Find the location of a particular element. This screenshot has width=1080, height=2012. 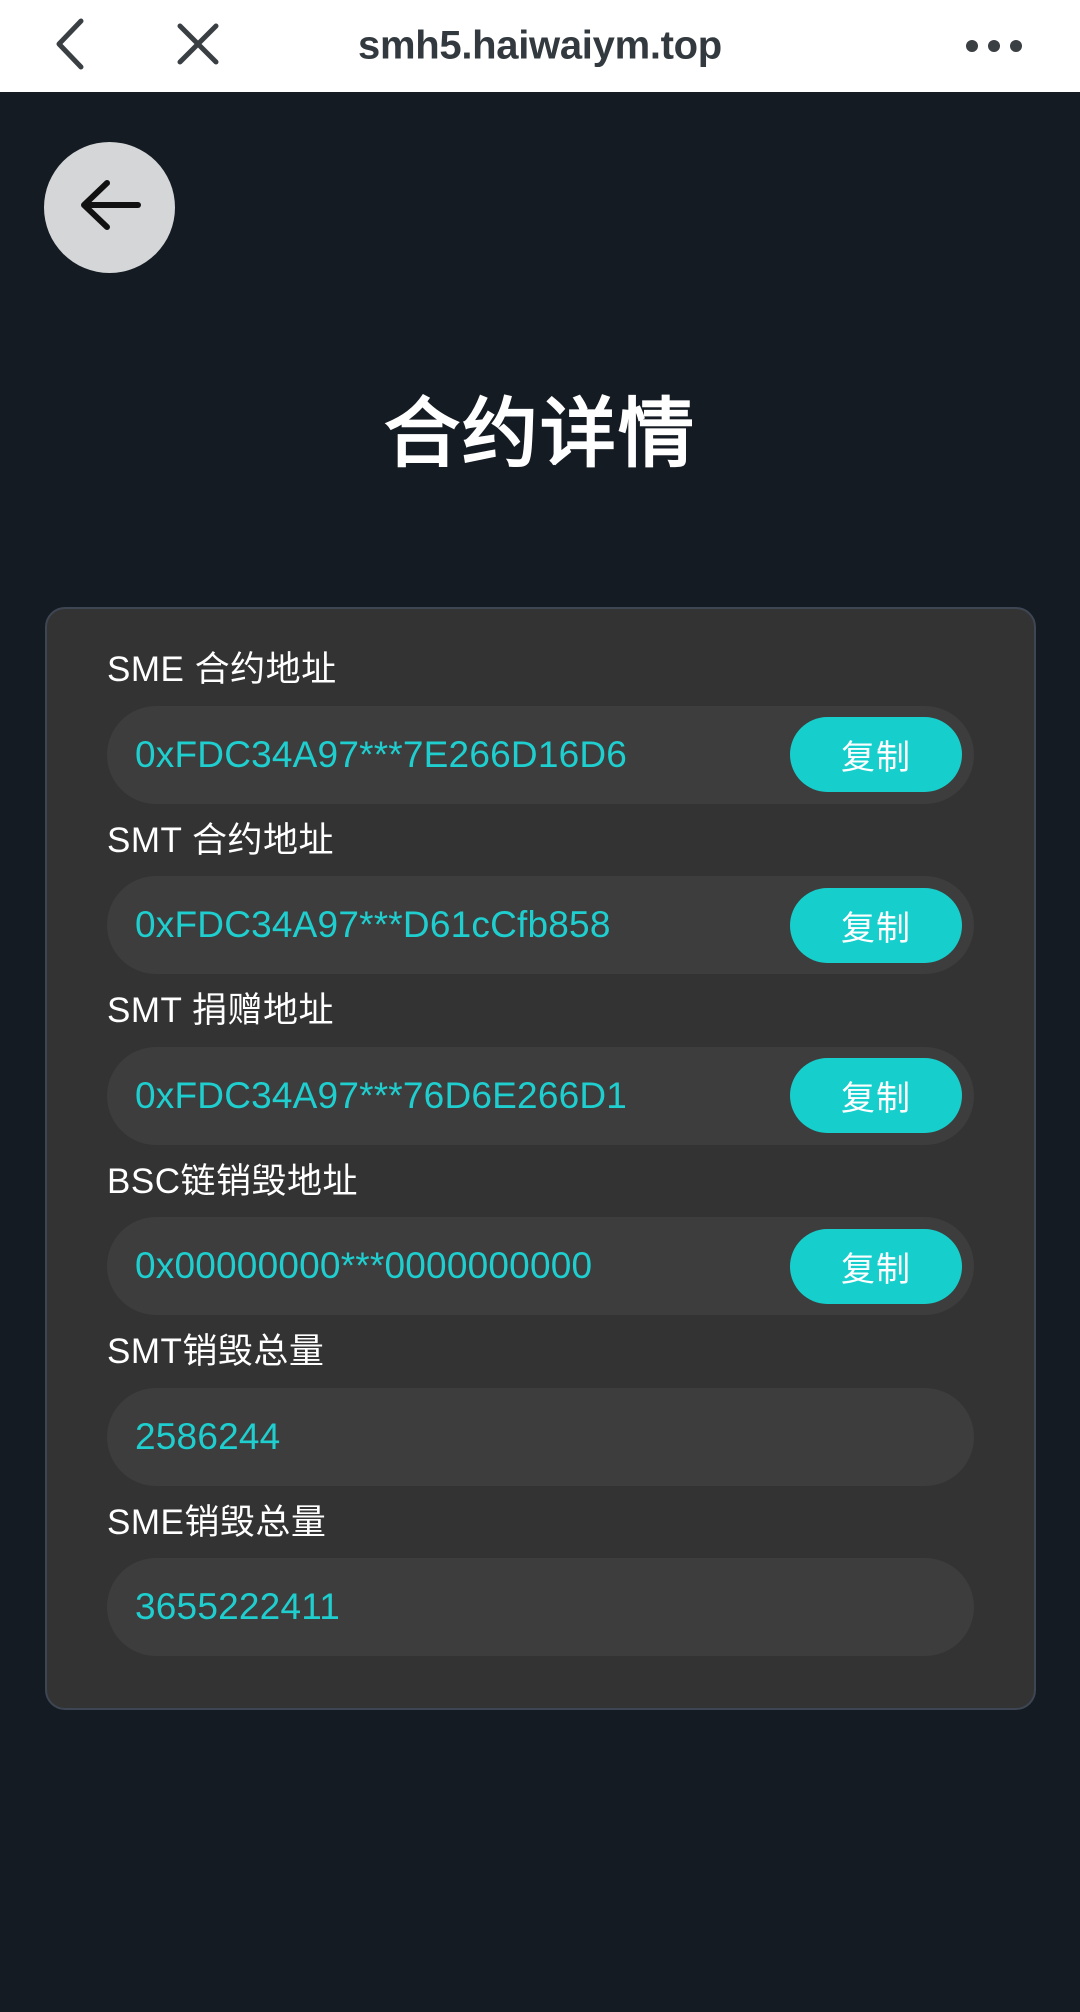

more-options-icon is located at coordinates (994, 46).